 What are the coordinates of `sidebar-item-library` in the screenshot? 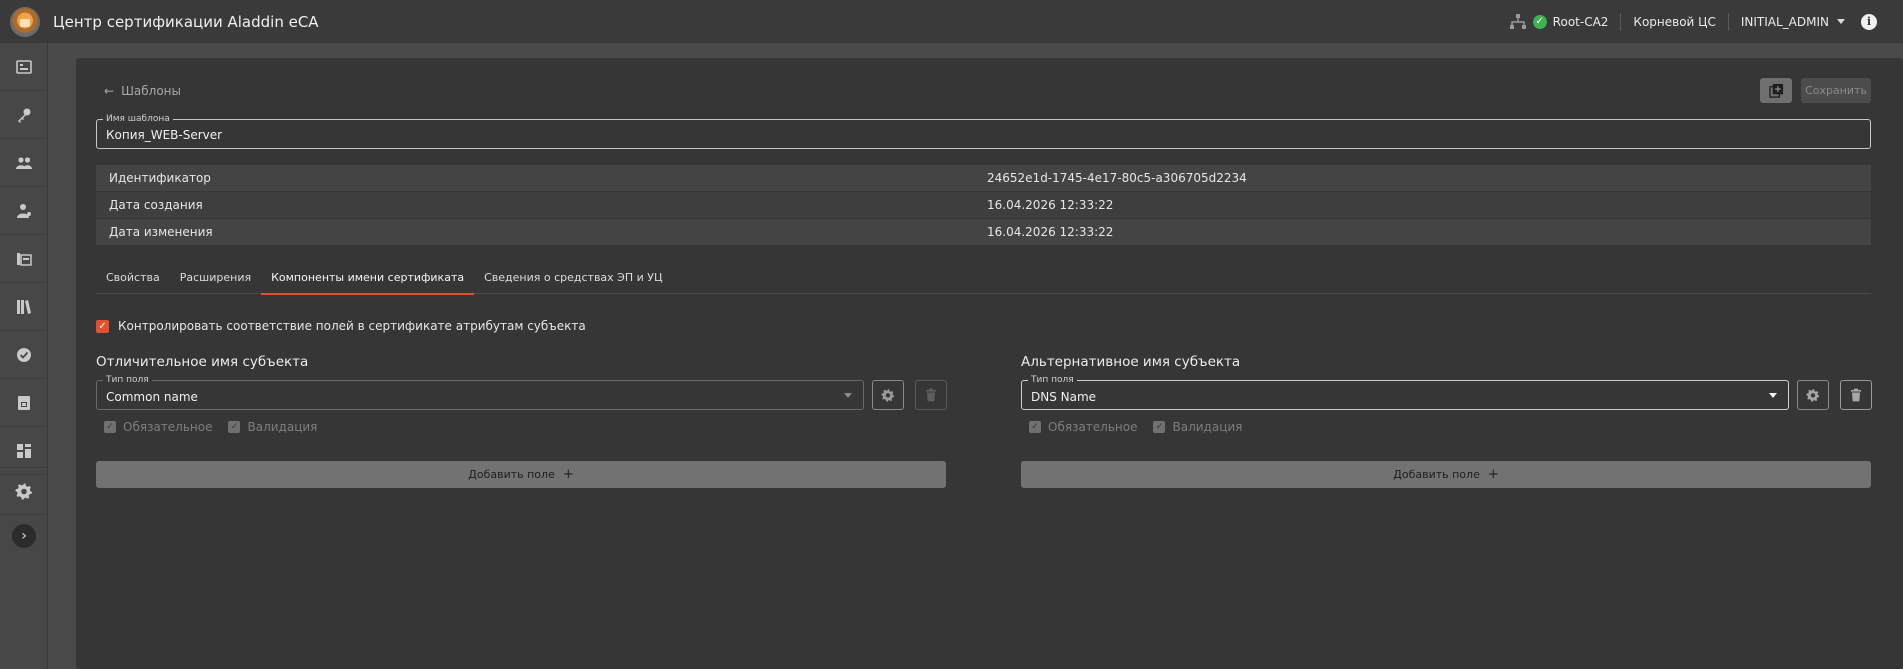 It's located at (24, 307).